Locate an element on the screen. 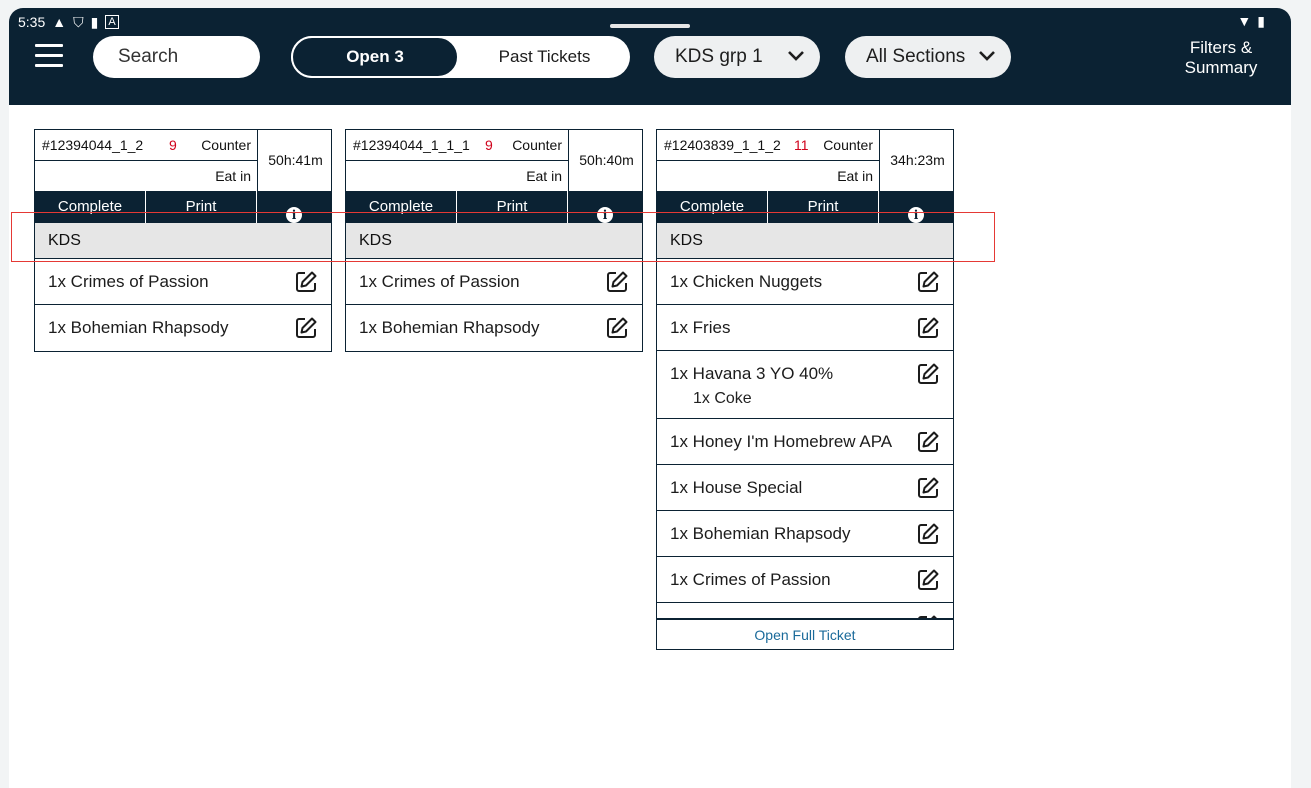 The image size is (1311, 788). menu-icon is located at coordinates (49, 56).